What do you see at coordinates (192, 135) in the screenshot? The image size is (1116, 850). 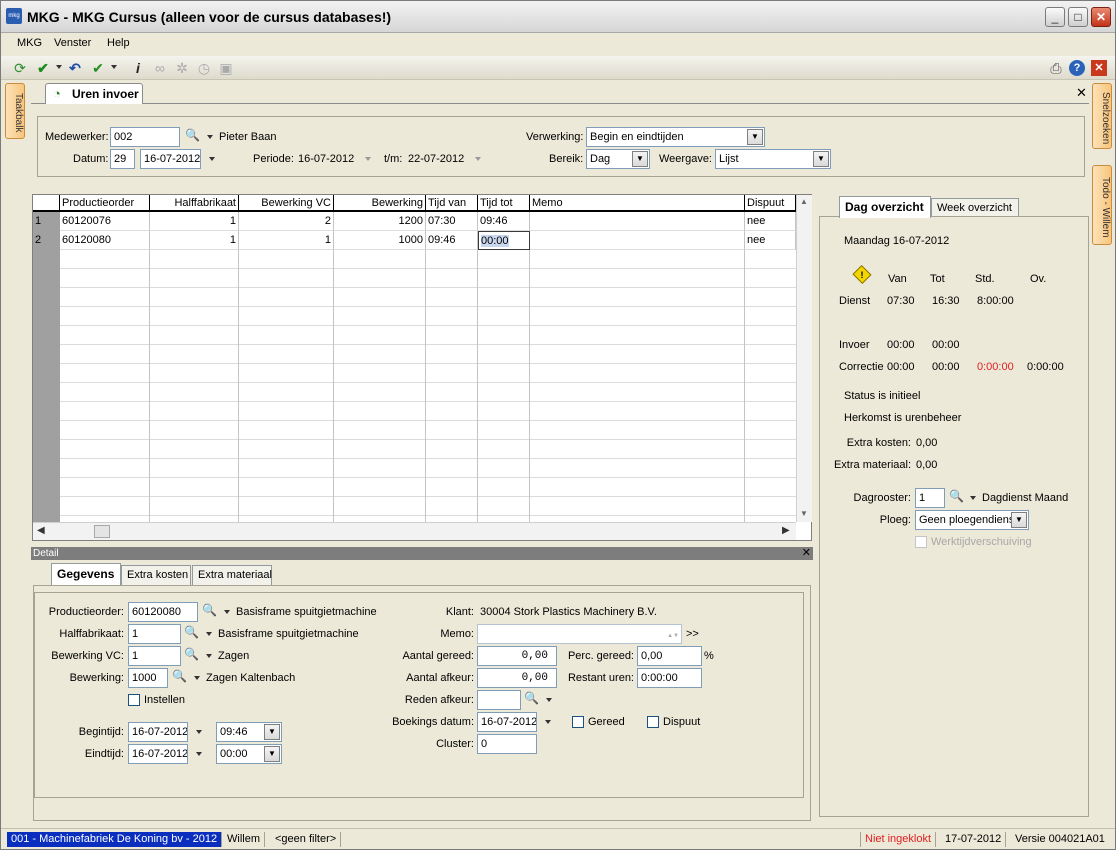 I see `medewerker-search-icon: 🔍` at bounding box center [192, 135].